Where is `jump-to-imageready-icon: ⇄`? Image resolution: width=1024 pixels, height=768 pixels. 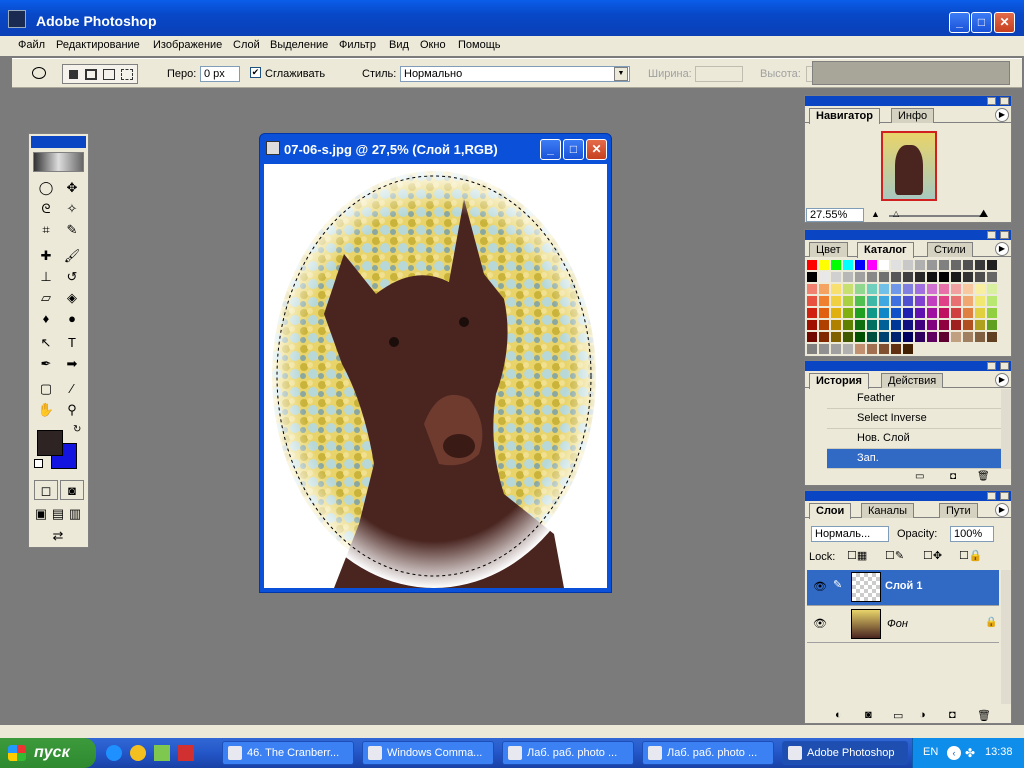
jump-to-imageready-icon: ⇄ is located at coordinates (58, 536).